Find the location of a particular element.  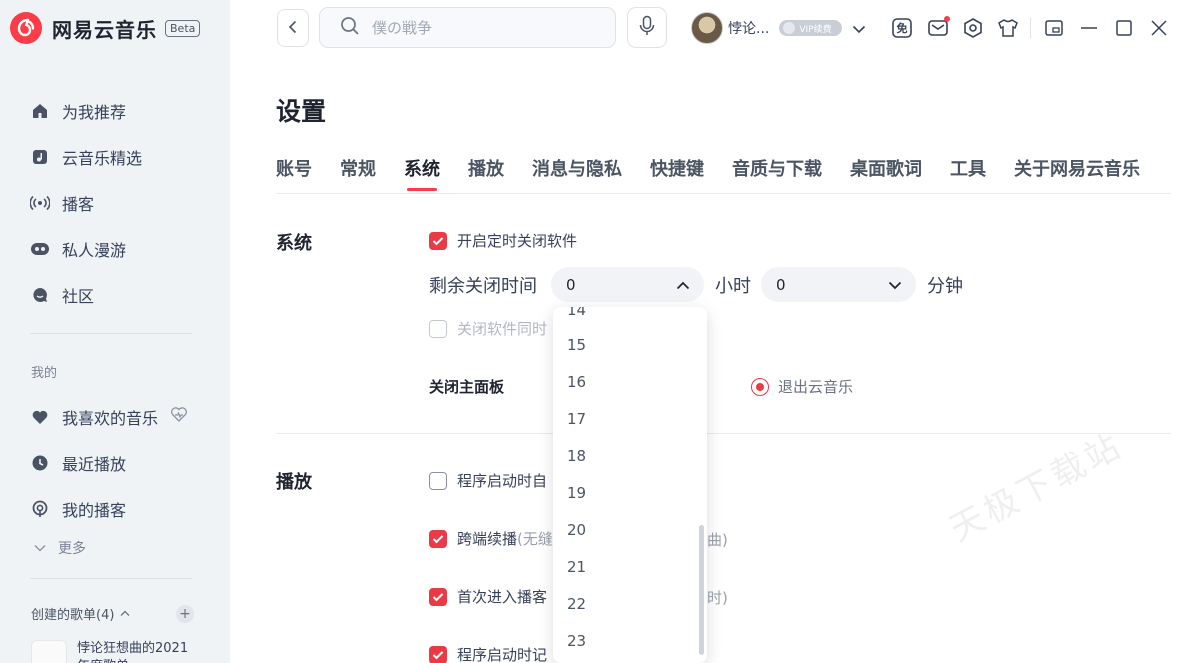

close-also-checkbox is located at coordinates (438, 328).